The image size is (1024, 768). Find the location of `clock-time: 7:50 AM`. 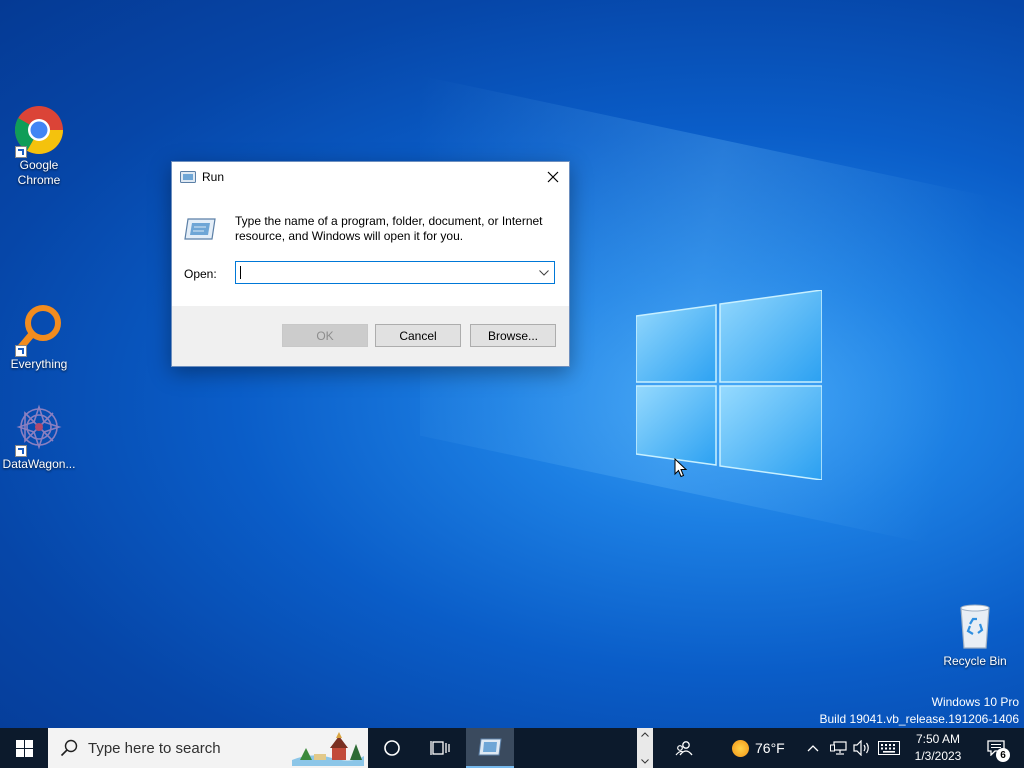

clock-time: 7:50 AM is located at coordinates (938, 739).